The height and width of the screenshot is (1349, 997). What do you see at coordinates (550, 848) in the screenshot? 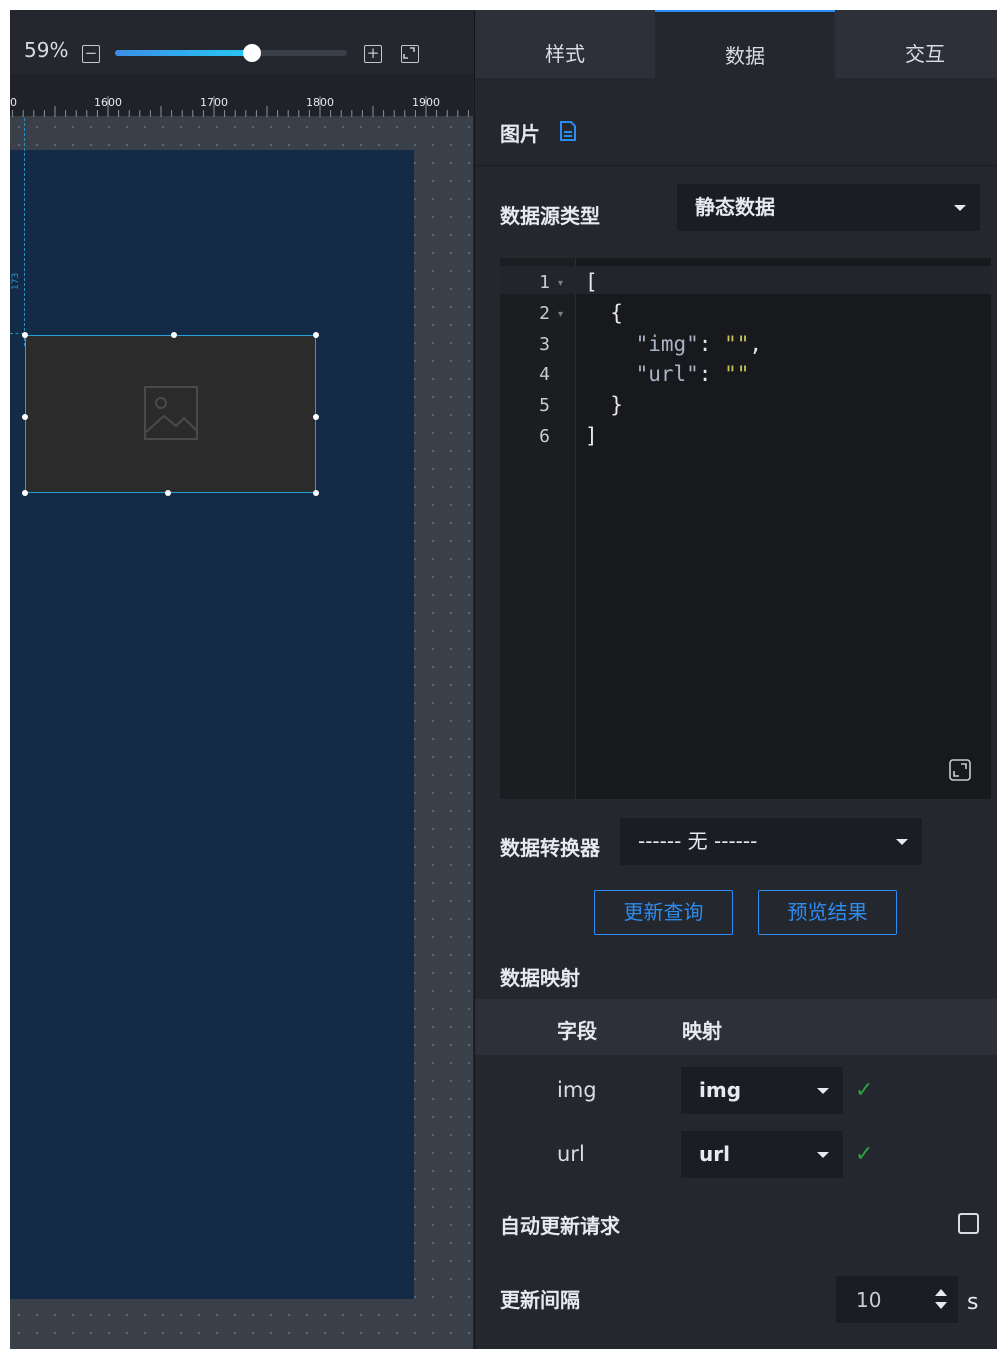
I see `data-transformer-label: 数据转换器` at bounding box center [550, 848].